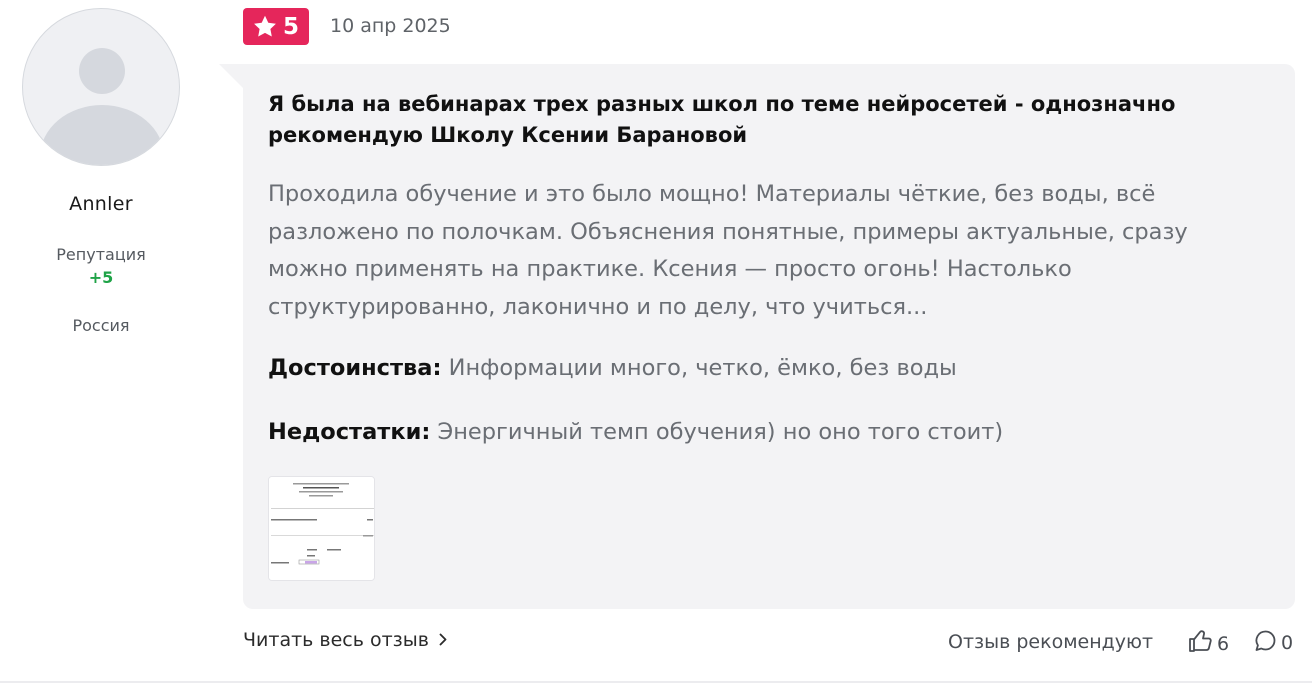 The height and width of the screenshot is (691, 1312). Describe the element at coordinates (101, 87) in the screenshot. I see `user-placeholder-icon` at that location.